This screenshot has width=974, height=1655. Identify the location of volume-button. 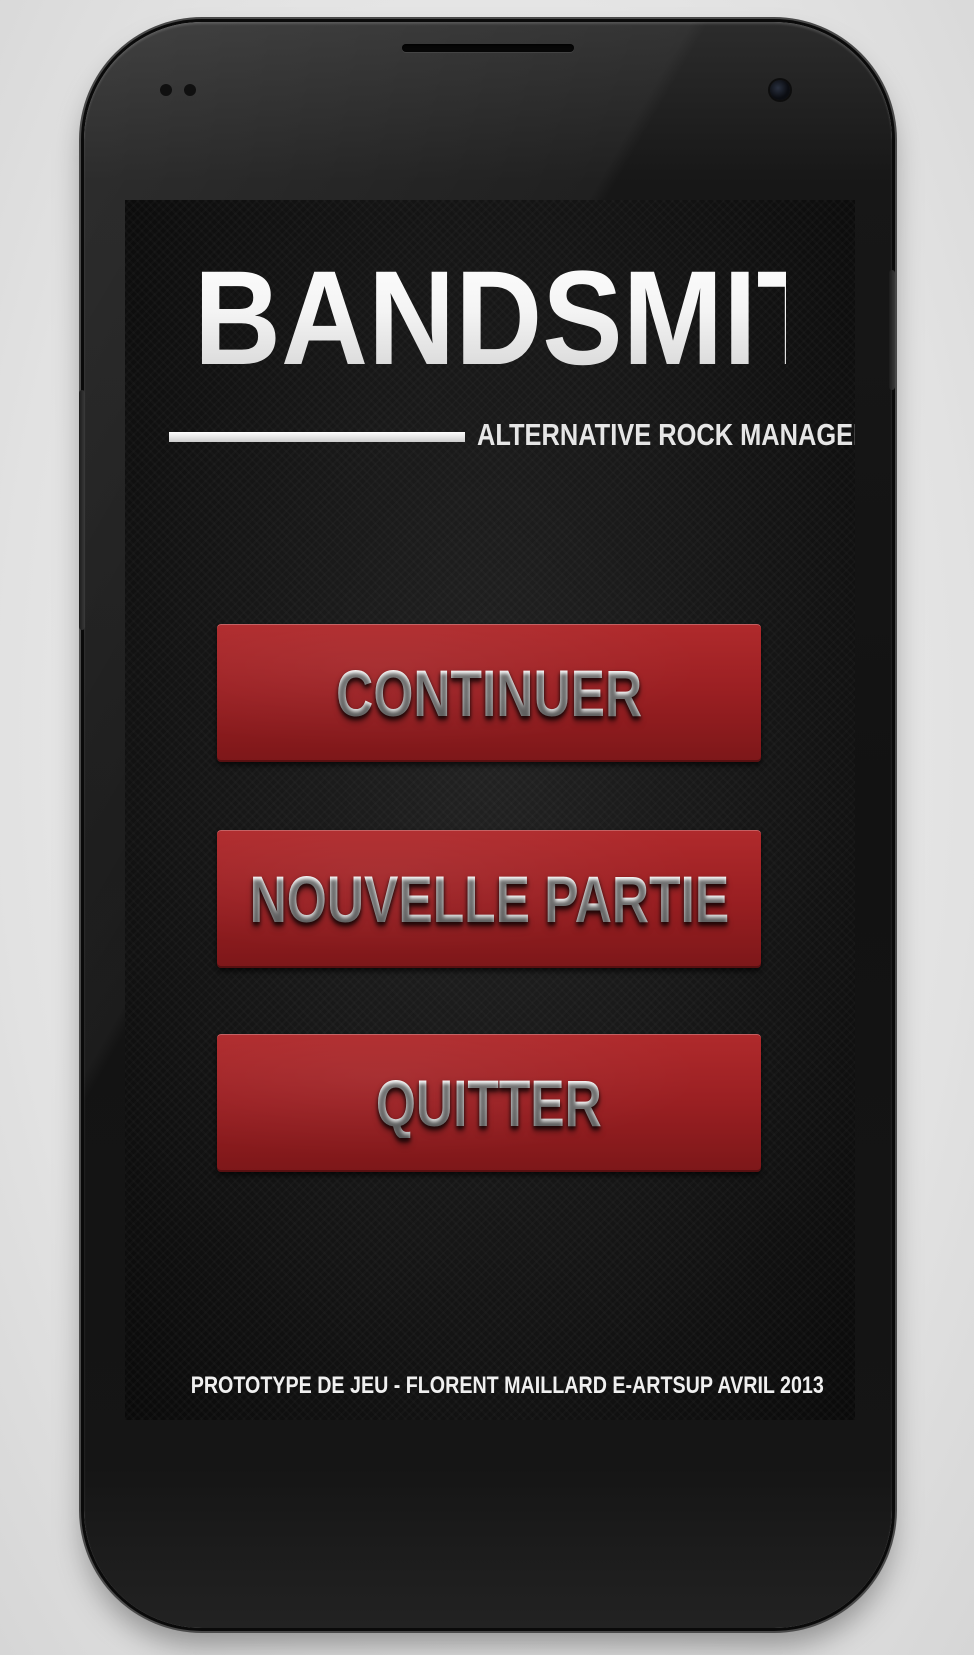
(82, 510).